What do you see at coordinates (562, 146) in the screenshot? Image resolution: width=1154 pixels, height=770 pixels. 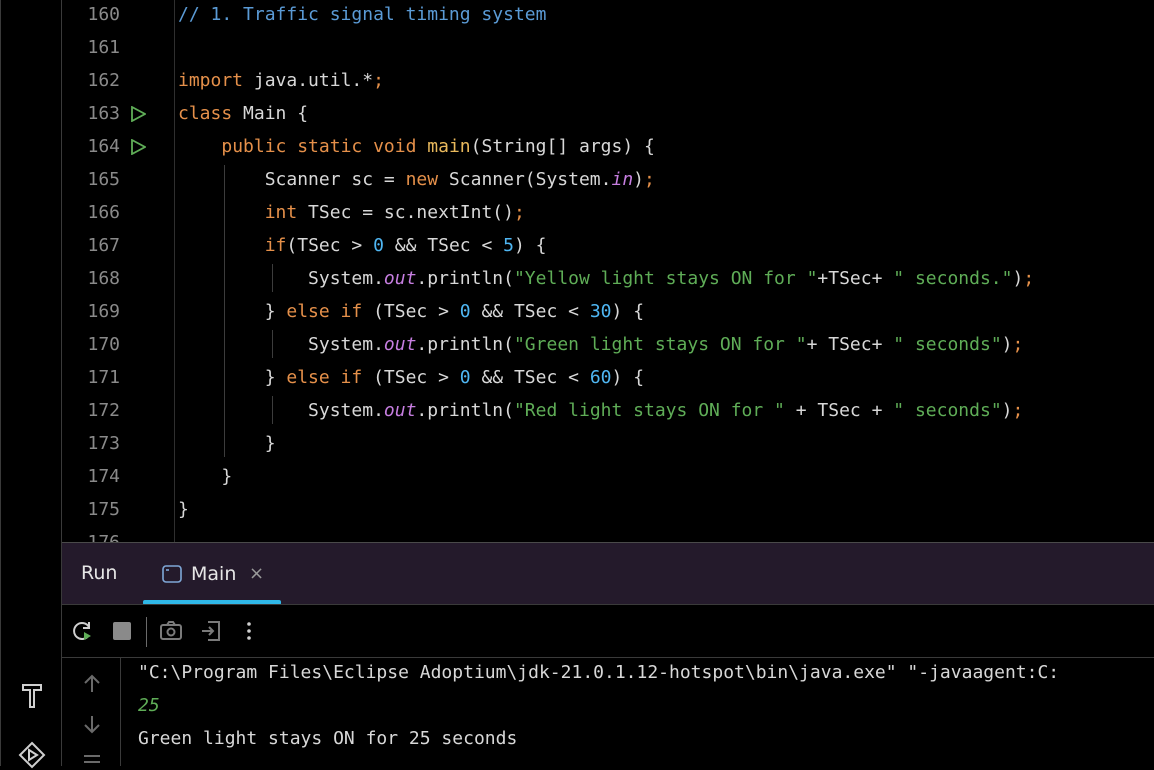 I see `code-token: (String[] args) {` at bounding box center [562, 146].